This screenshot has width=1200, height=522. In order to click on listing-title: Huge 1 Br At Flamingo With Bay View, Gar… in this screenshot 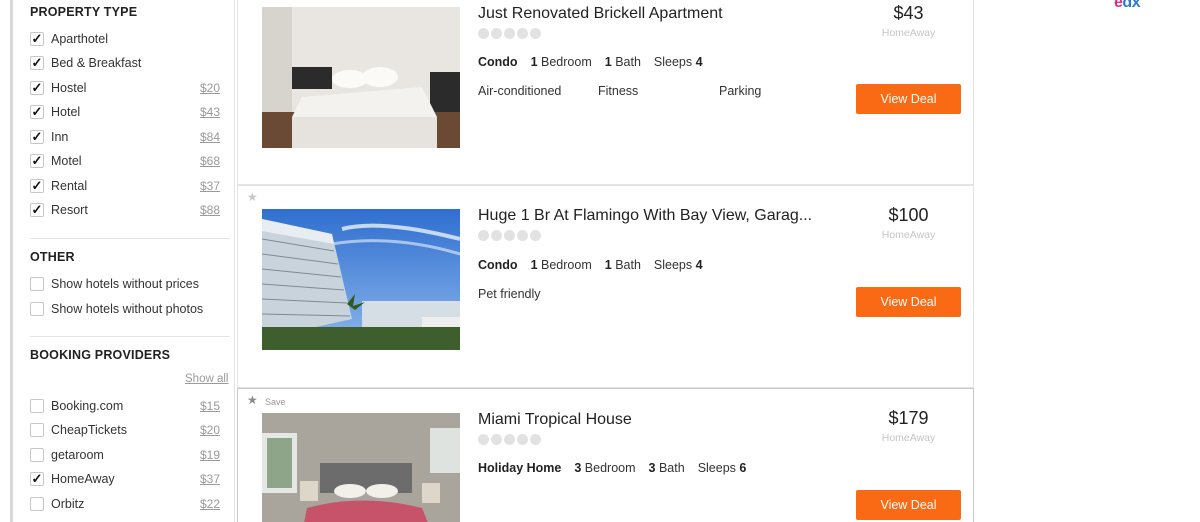, I will do `click(645, 216)`.